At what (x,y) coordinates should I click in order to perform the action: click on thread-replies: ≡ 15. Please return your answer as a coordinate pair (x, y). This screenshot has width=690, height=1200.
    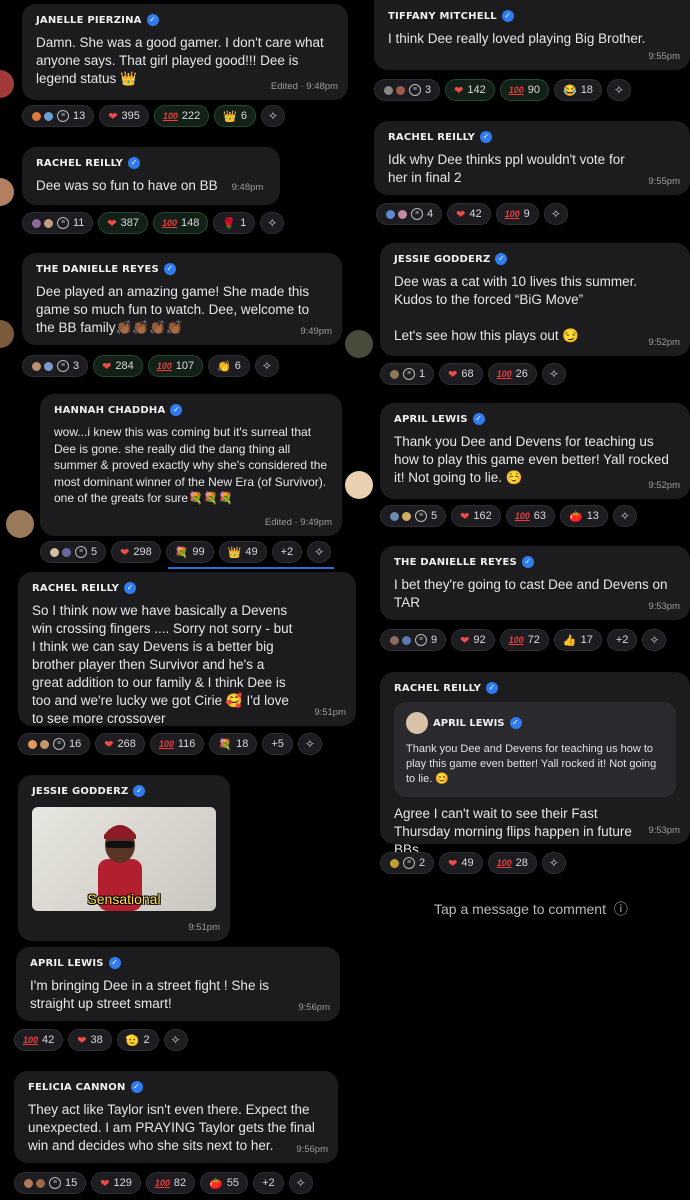
    Looking at the image, I should click on (50, 1183).